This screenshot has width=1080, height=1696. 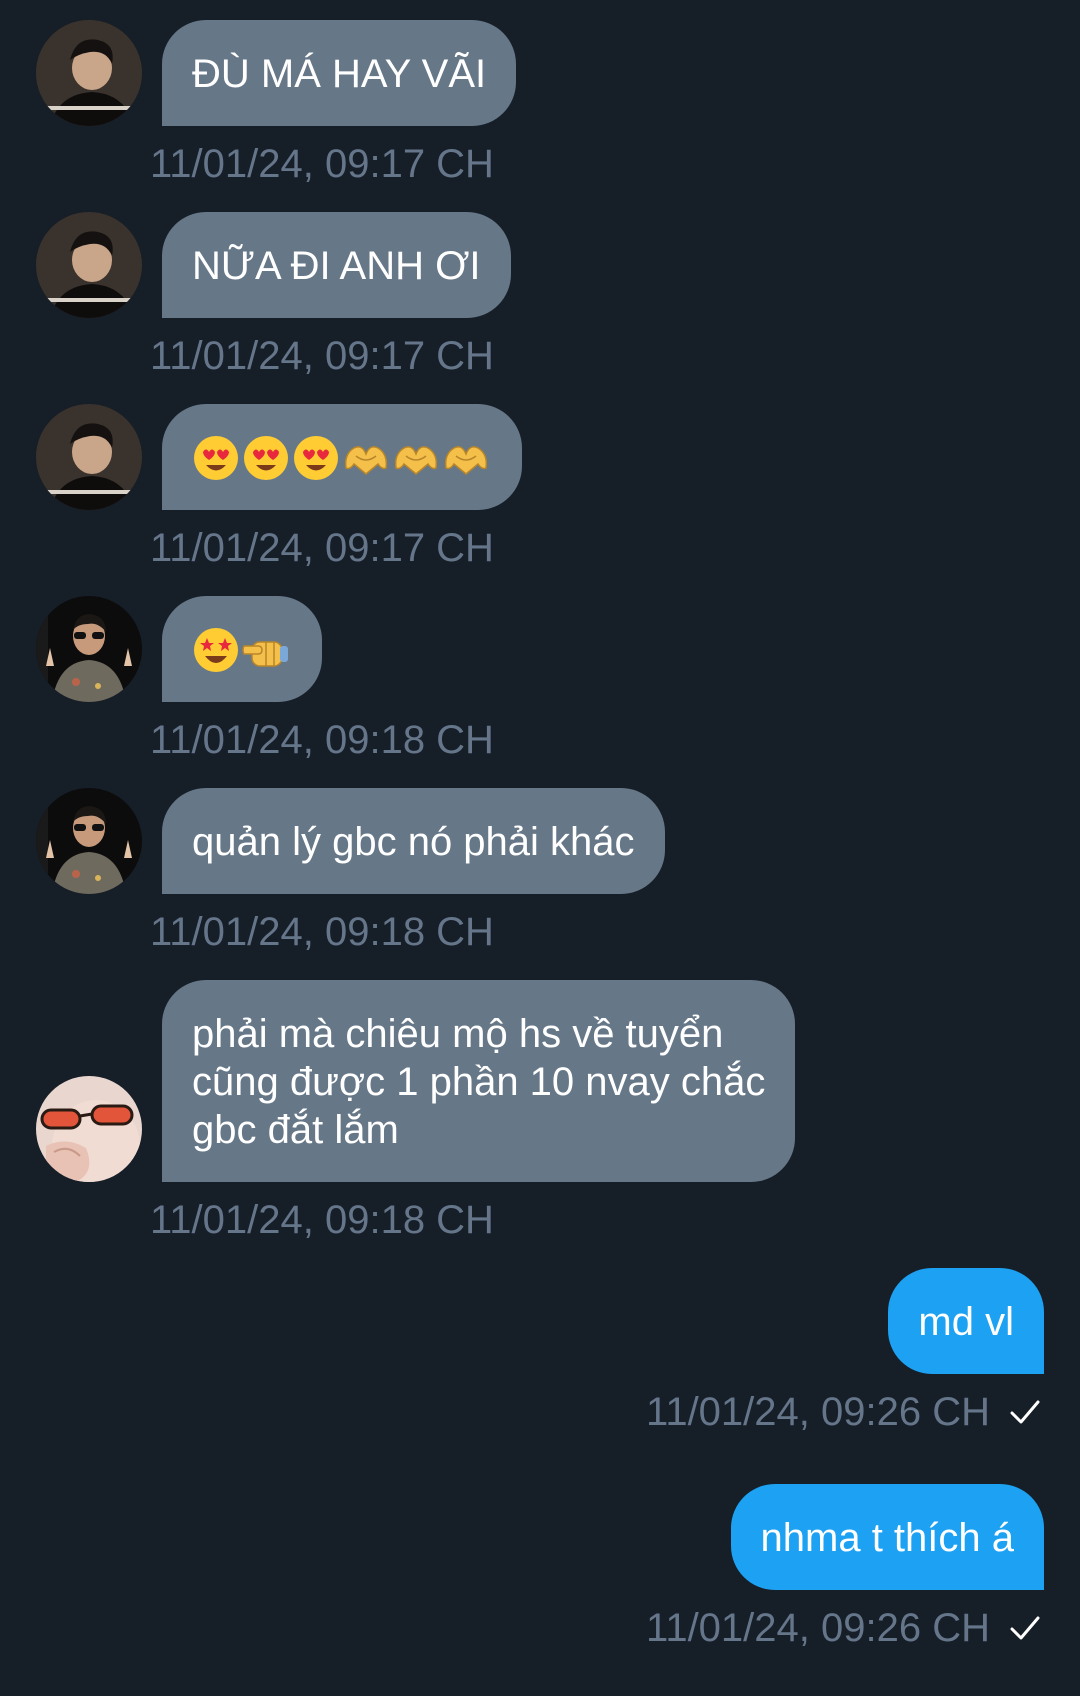 I want to click on message-bubble: NỮA ĐI ANH ƠI, so click(x=336, y=265).